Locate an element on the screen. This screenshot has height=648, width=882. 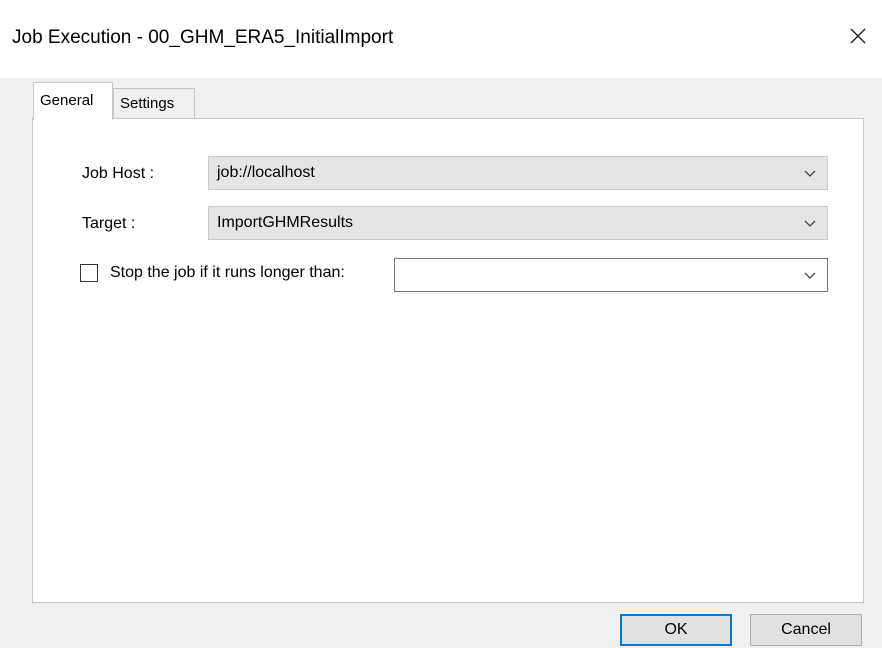
job-host-dropdown: job://localhost is located at coordinates (518, 173).